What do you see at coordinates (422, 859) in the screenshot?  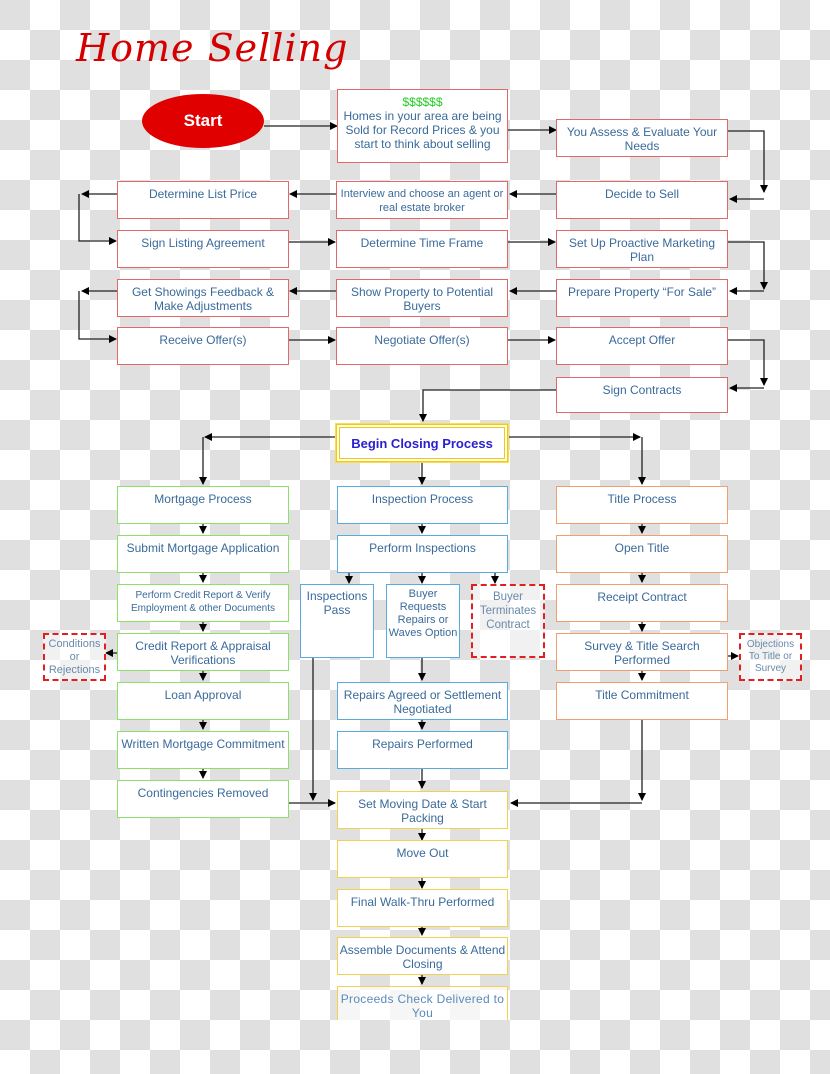 I see `move-out: Move Out` at bounding box center [422, 859].